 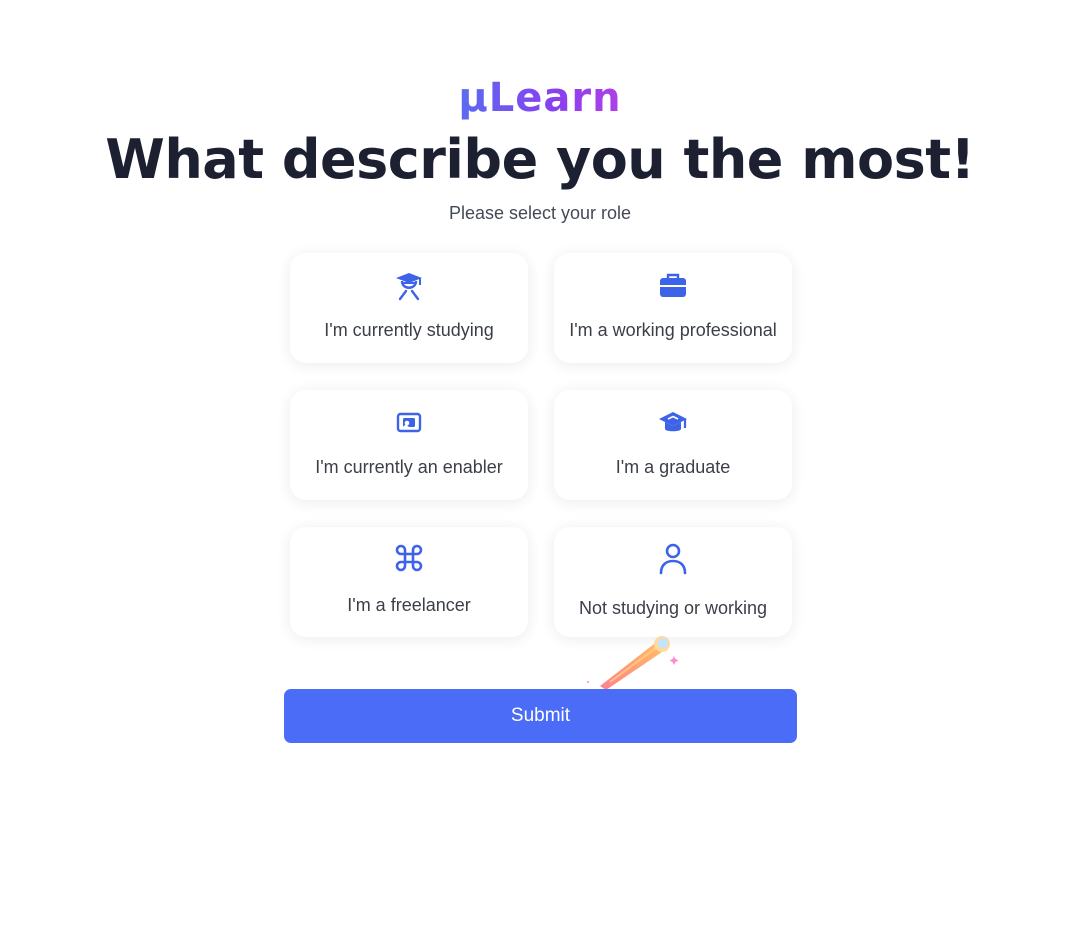 What do you see at coordinates (634, 662) in the screenshot?
I see `rocket-illustration` at bounding box center [634, 662].